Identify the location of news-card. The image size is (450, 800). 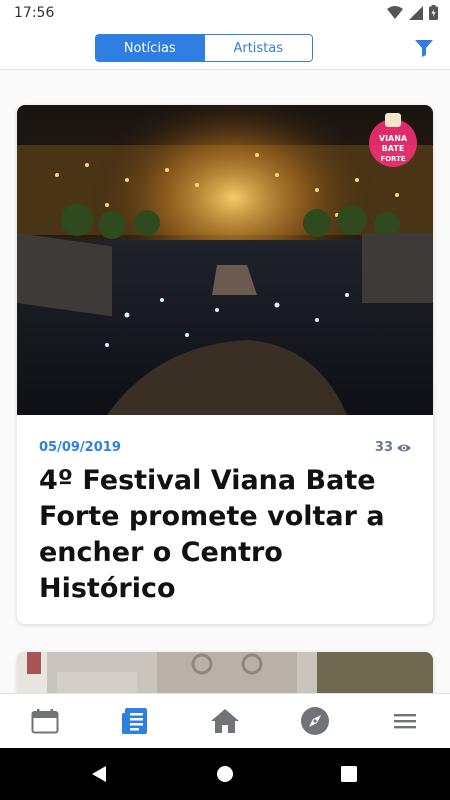
(225, 672).